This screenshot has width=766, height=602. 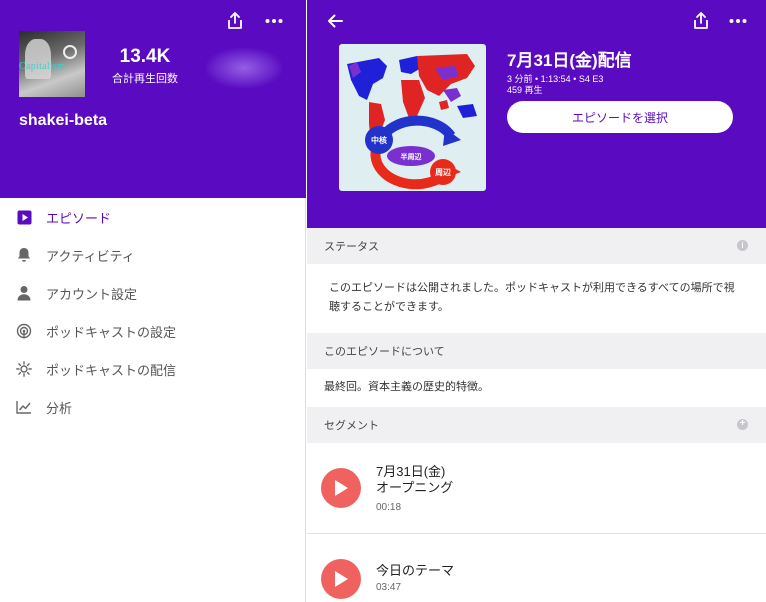 I want to click on about-heading: このエピソードについて, so click(x=384, y=352).